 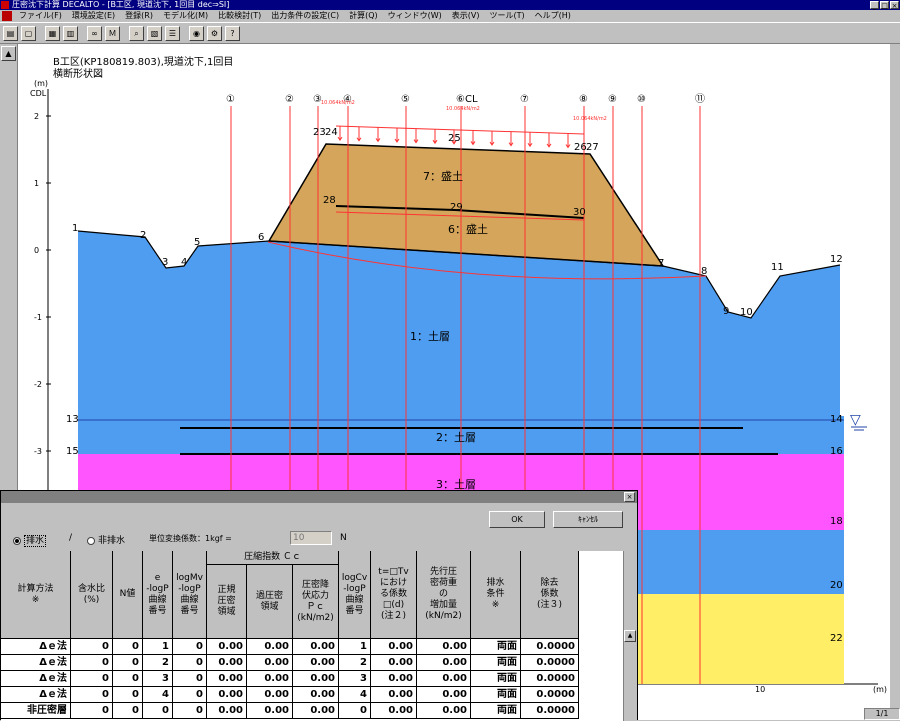 What do you see at coordinates (550, 595) in the screenshot?
I see `column-header-13: 除去 係数 (注３)` at bounding box center [550, 595].